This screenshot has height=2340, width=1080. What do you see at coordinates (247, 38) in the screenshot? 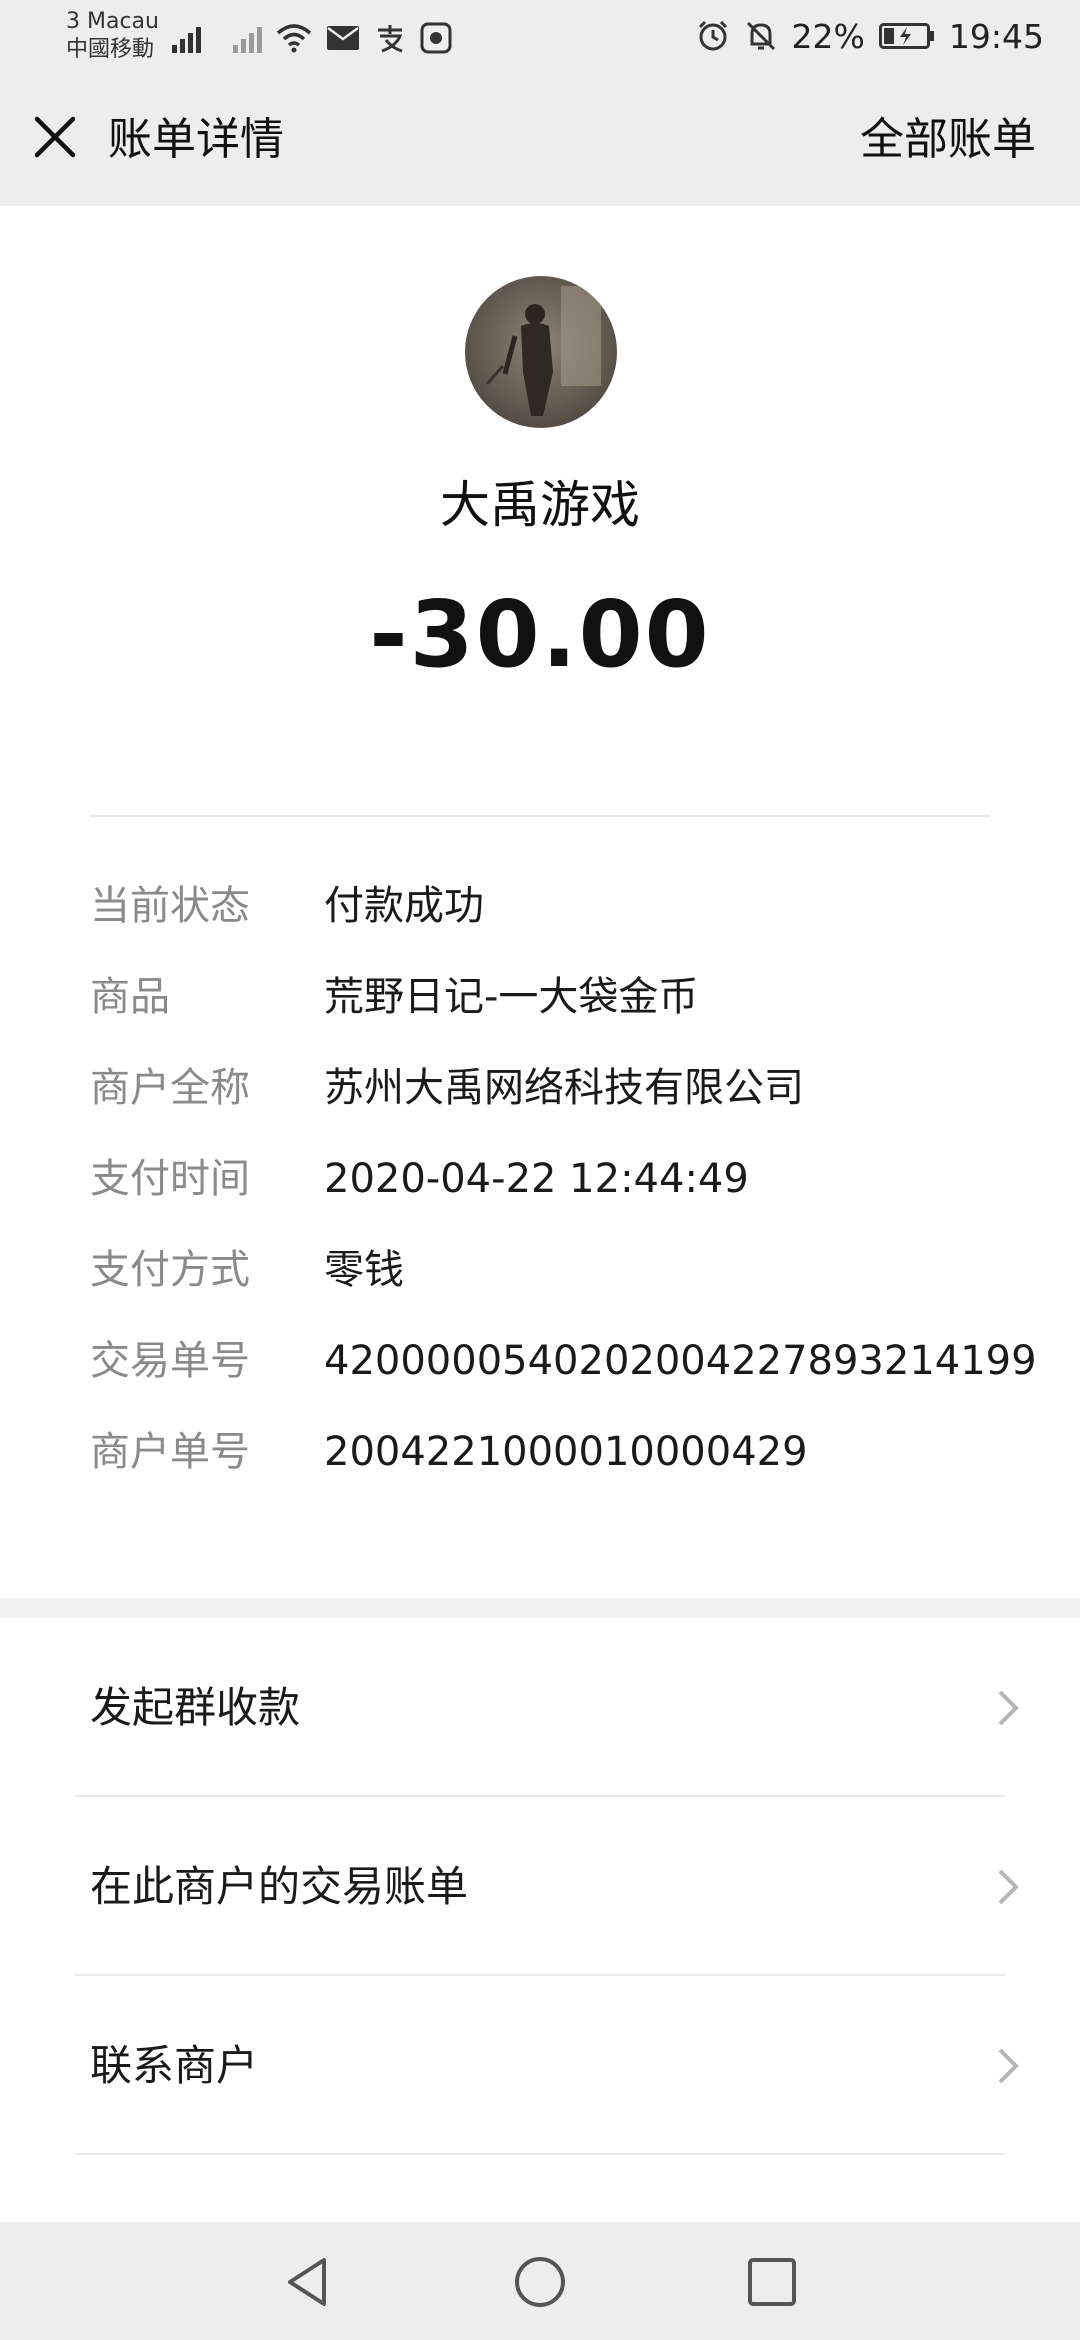
I see `signal-secondary-icon` at bounding box center [247, 38].